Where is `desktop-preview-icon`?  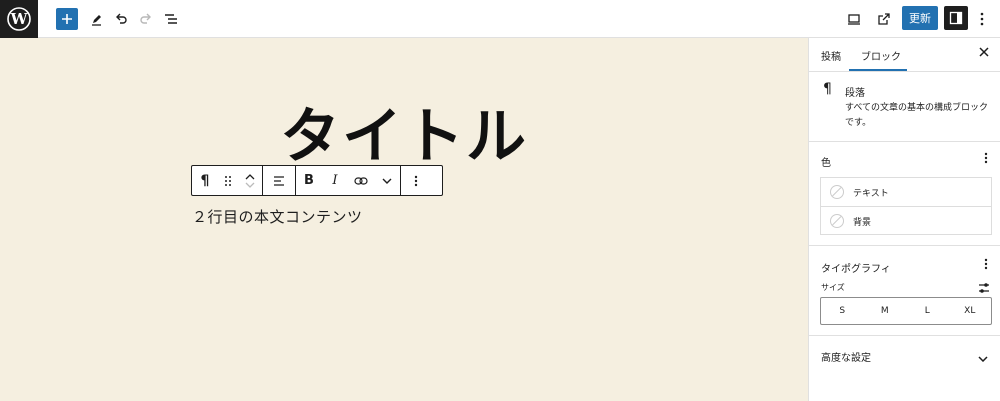
desktop-preview-icon is located at coordinates (854, 19).